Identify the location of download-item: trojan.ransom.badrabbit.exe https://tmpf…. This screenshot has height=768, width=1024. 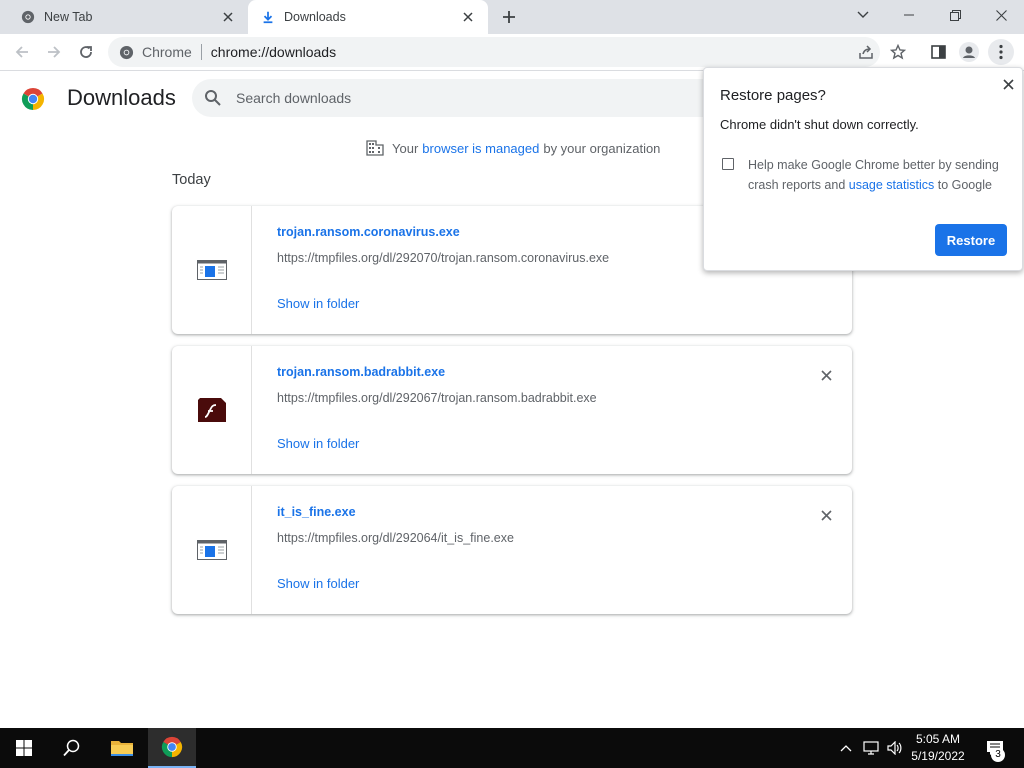
(512, 410).